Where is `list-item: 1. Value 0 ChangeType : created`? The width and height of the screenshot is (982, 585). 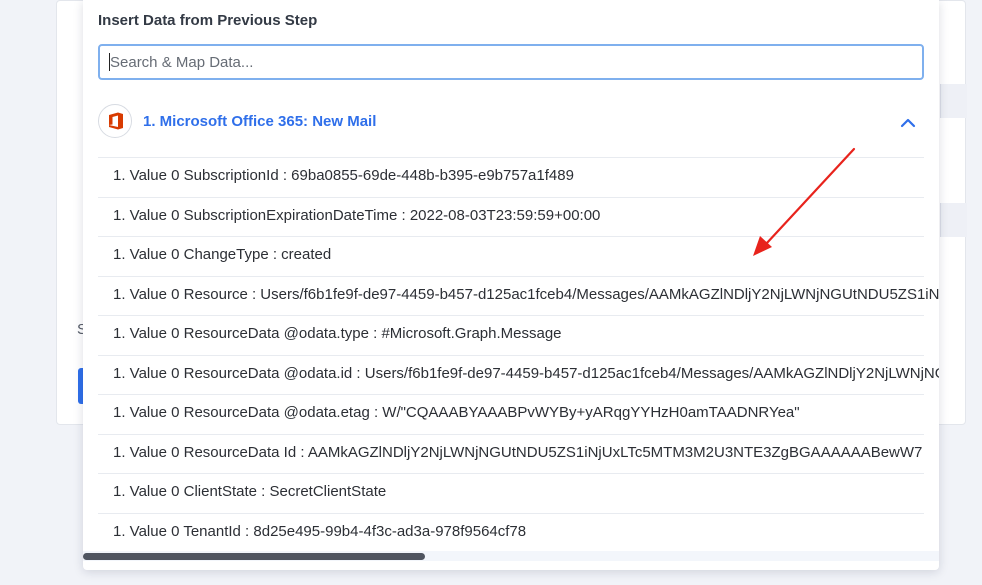 list-item: 1. Value 0 ChangeType : created is located at coordinates (511, 256).